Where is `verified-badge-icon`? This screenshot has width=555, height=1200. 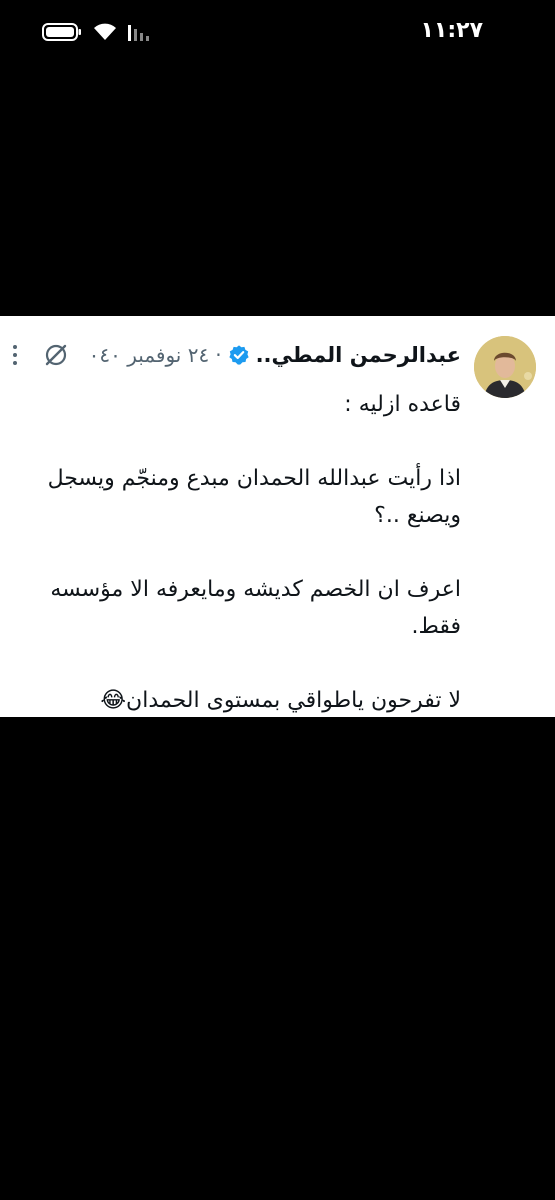
verified-badge-icon is located at coordinates (238, 355).